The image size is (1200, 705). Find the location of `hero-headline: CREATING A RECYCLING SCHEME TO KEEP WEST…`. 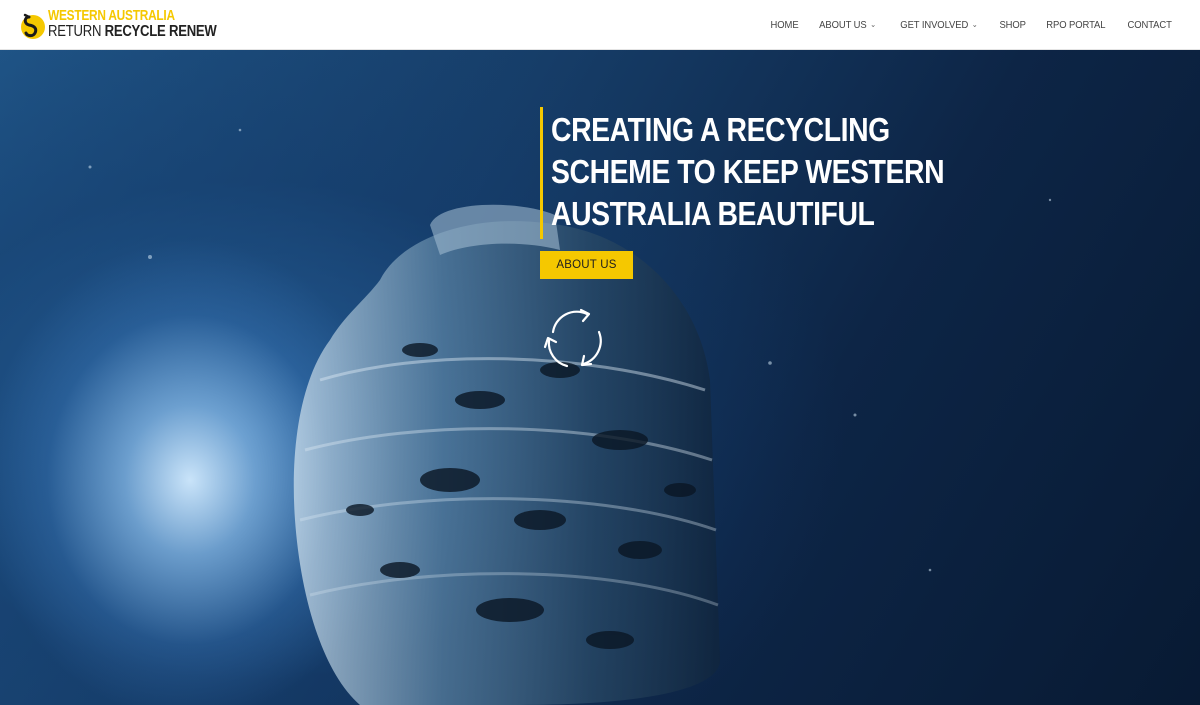

hero-headline: CREATING A RECYCLING SCHEME TO KEEP WEST… is located at coordinates (748, 171).